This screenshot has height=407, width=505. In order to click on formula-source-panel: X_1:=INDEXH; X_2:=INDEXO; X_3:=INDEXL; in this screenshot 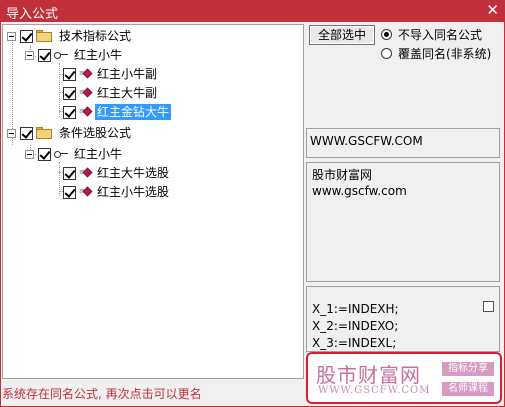, I will do `click(403, 319)`.